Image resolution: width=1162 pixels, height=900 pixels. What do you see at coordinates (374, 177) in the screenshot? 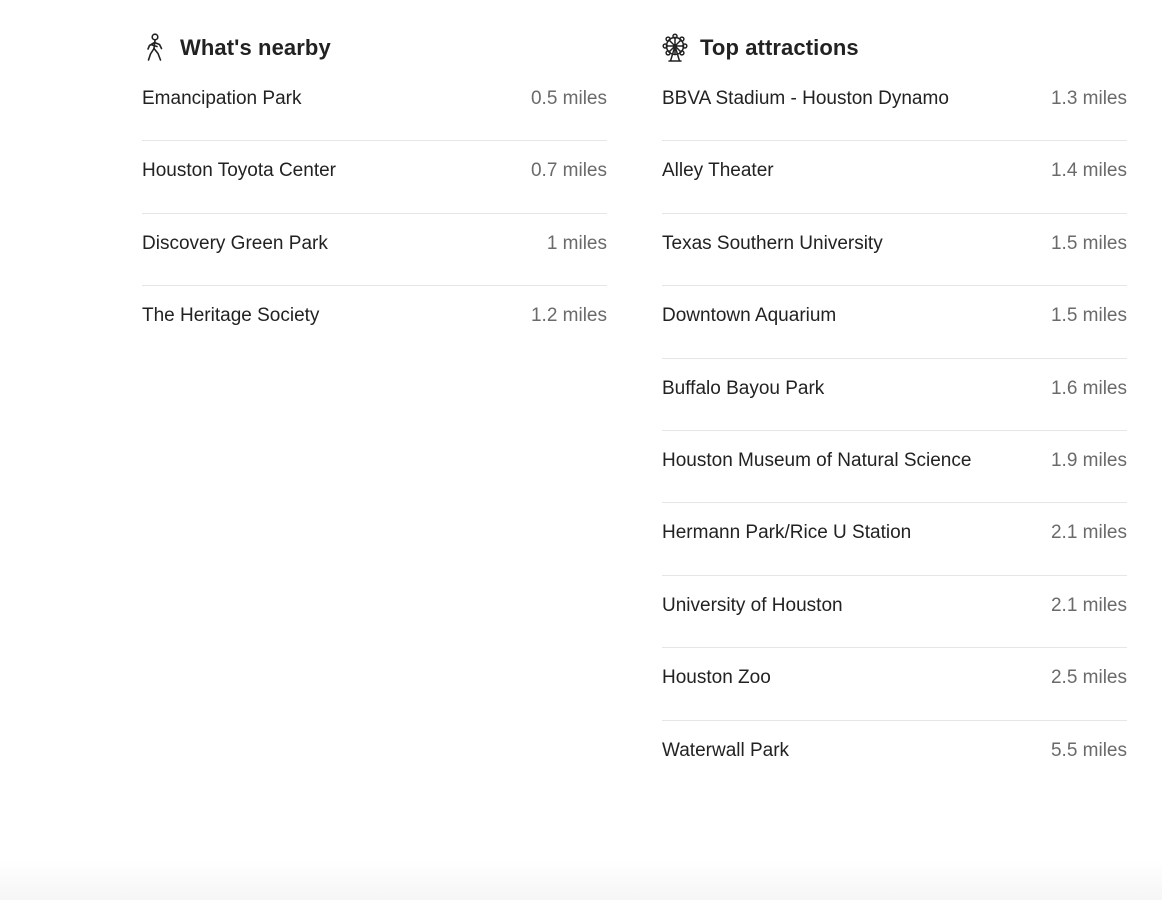
I see `nearby-list-item: Houston Toyota Center 0.7 miles` at bounding box center [374, 177].